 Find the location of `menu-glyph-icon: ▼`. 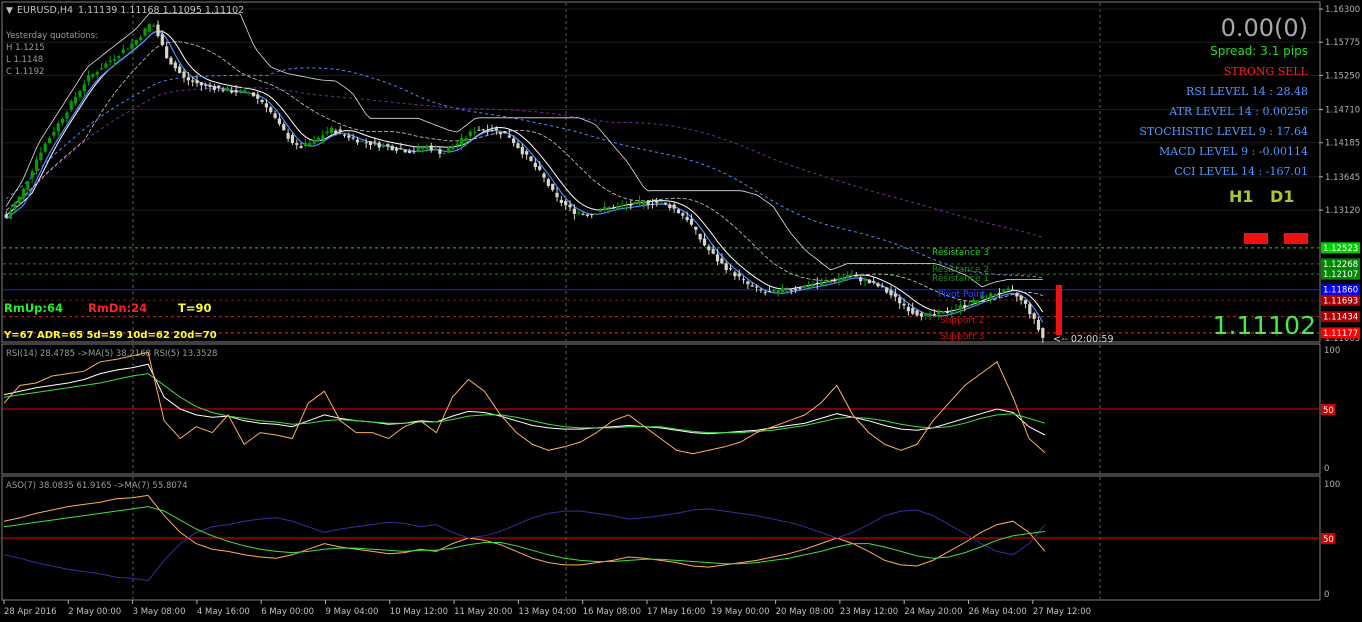

menu-glyph-icon: ▼ is located at coordinates (9, 11).